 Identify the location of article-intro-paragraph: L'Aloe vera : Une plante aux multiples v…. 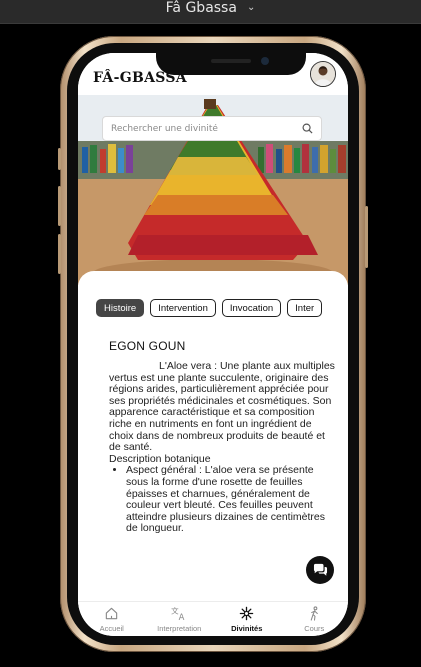
(223, 407).